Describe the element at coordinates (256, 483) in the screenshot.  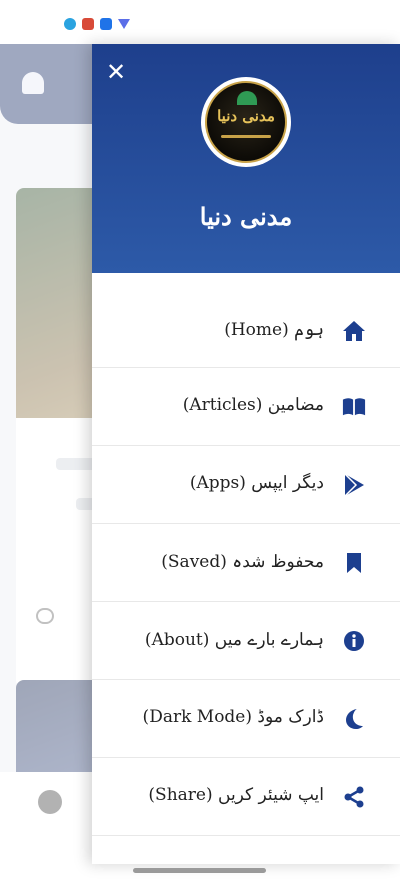
I see `menu-item-label: دیگر ایپس (Apps)` at that location.